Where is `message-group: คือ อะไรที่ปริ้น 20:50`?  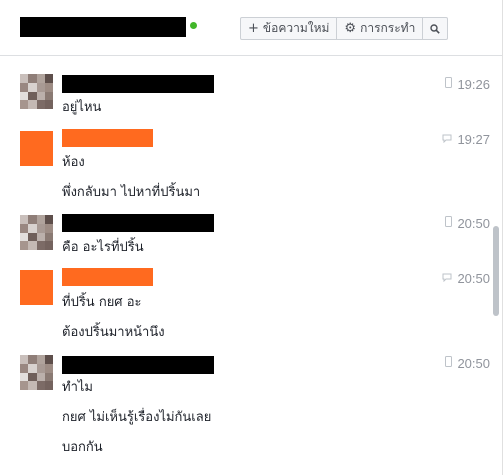 message-group: คือ อะไรที่ปริ้น 20:50 is located at coordinates (245, 235).